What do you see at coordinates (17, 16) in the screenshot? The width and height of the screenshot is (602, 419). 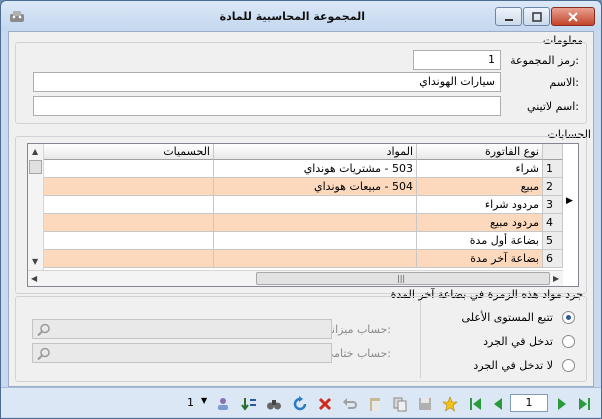 I see `app-icon` at bounding box center [17, 16].